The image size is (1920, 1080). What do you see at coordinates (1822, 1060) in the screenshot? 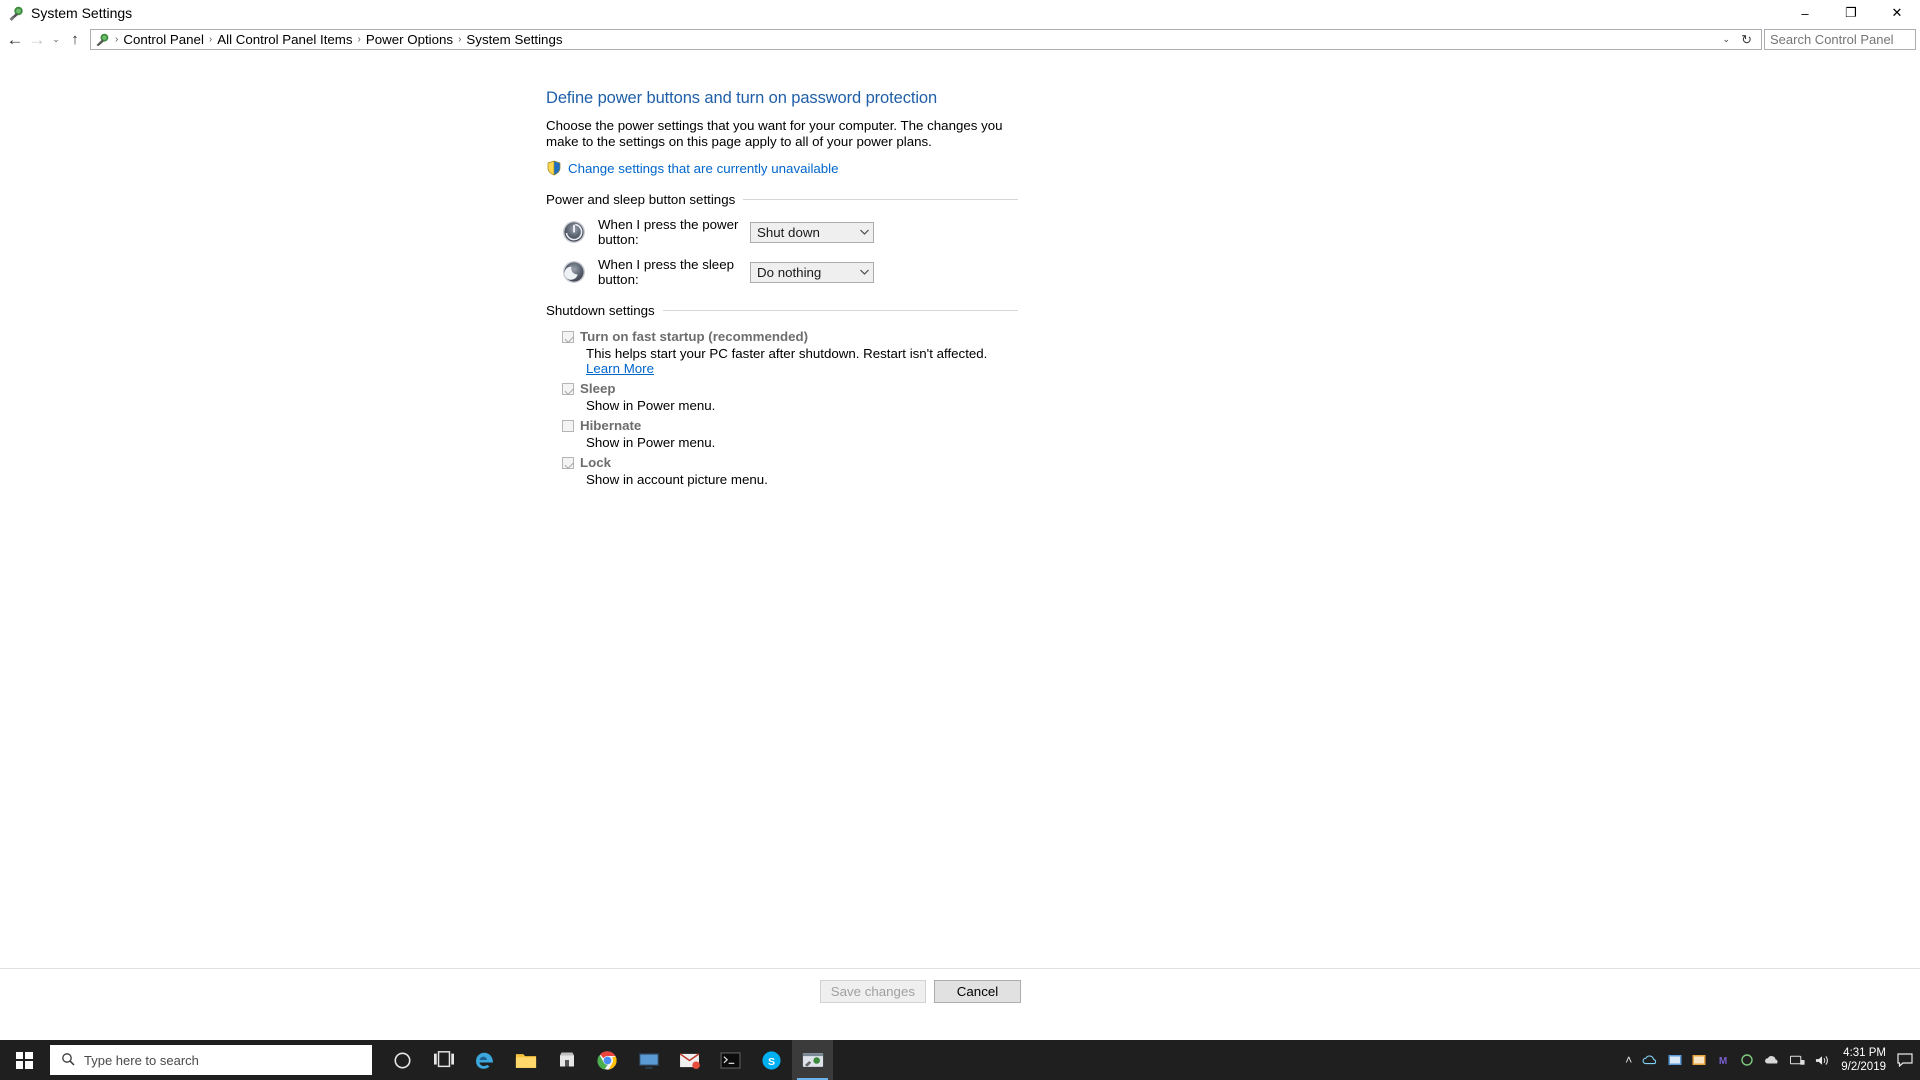
I see `volume-icon` at bounding box center [1822, 1060].